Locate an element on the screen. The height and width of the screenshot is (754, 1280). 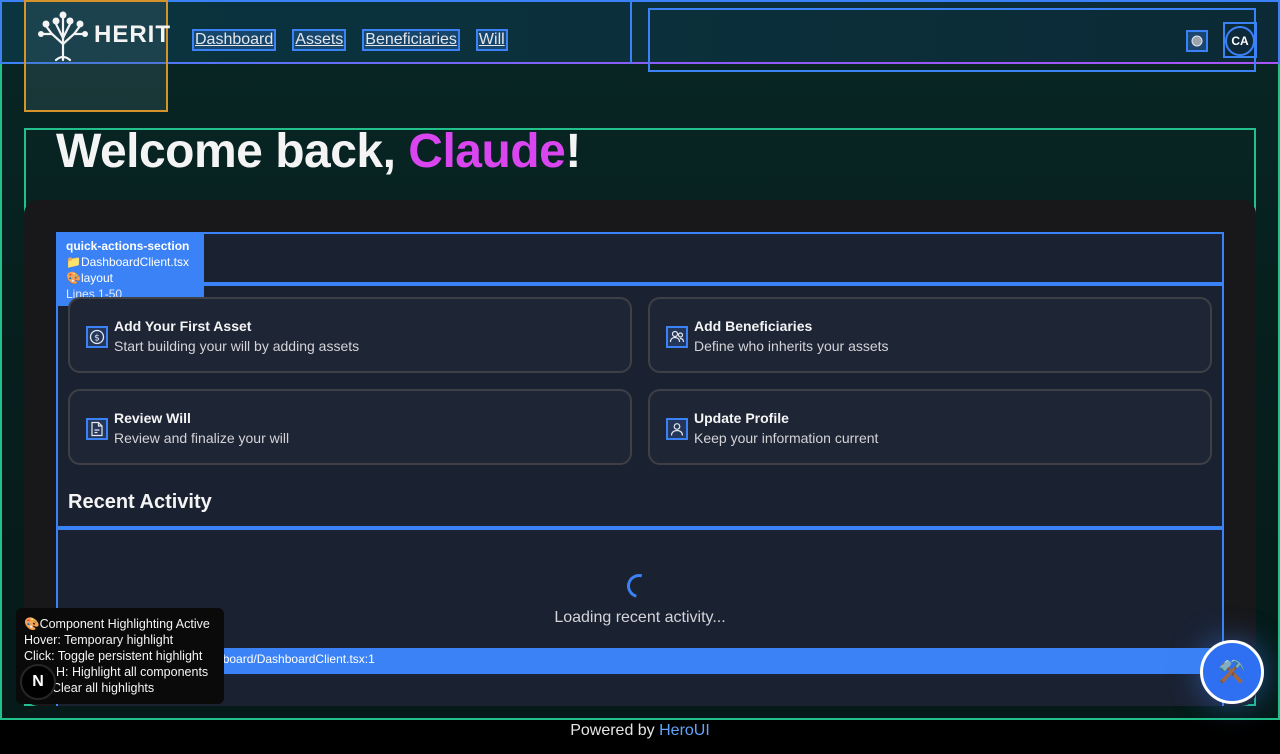
user-avatar: CA is located at coordinates (1240, 41).